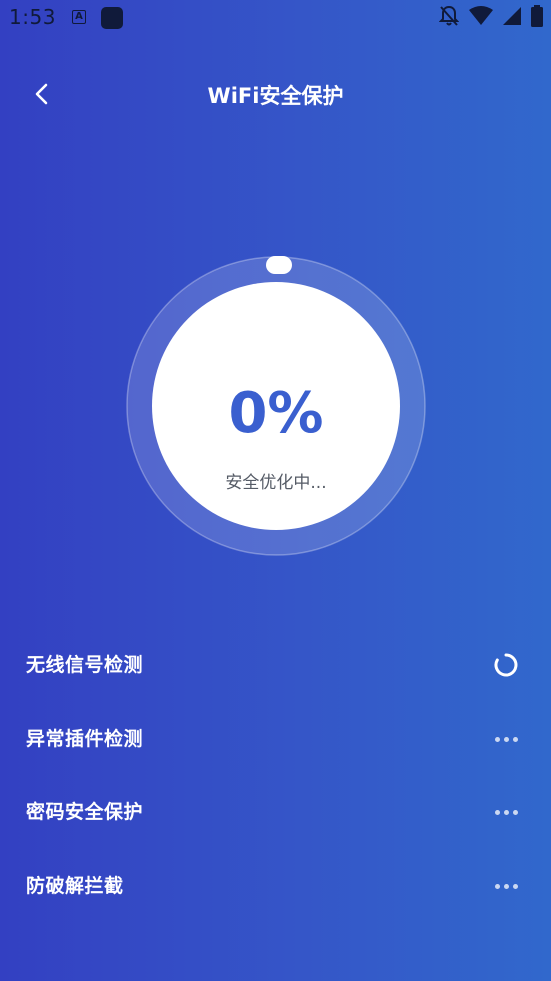 The image size is (551, 981). I want to click on check-item-anti-crack: 防破解拦截, so click(275, 884).